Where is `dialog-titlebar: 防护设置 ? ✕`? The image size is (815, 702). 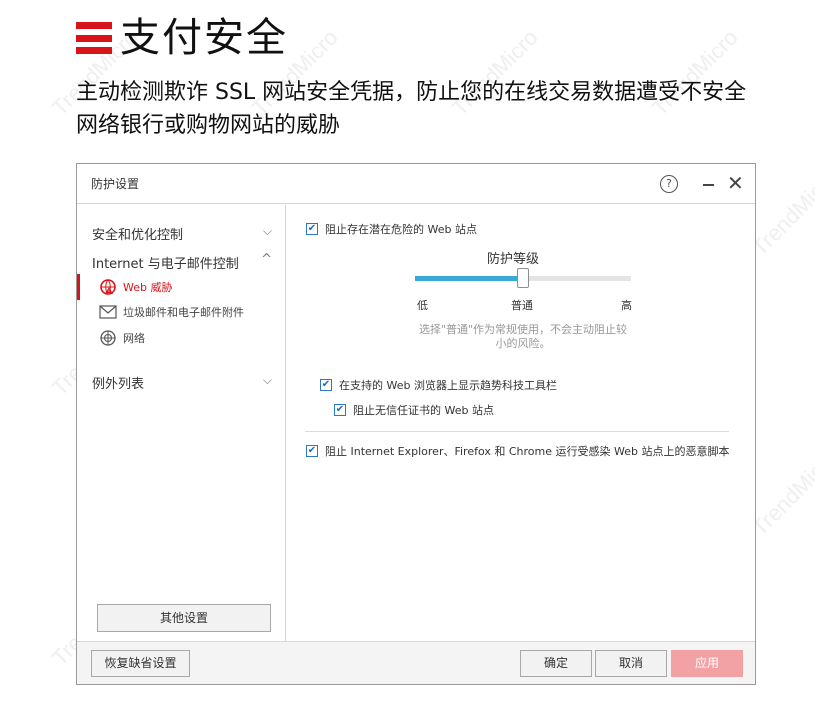
dialog-titlebar: 防护设置 ? ✕ is located at coordinates (416, 184).